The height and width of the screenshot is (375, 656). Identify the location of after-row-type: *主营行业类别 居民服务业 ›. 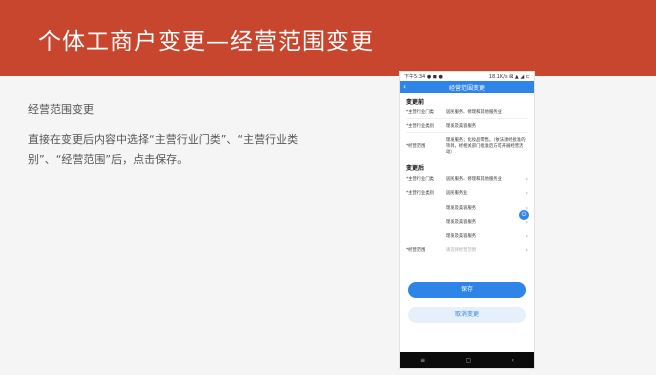
(467, 192).